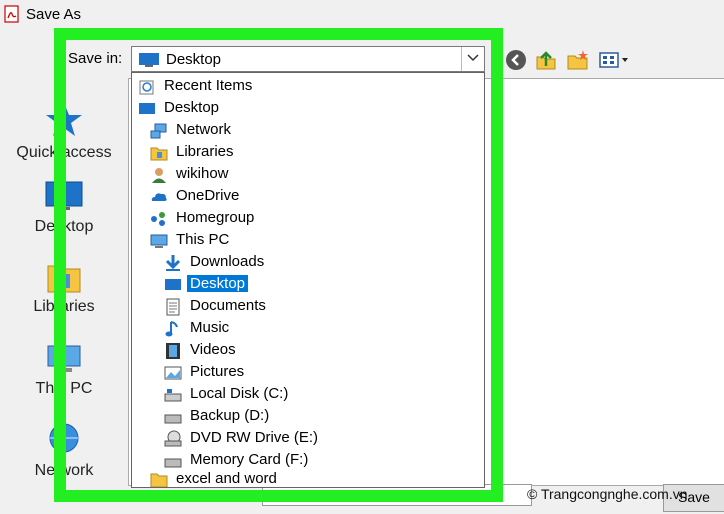 This screenshot has height=514, width=724. Describe the element at coordinates (173, 373) in the screenshot. I see `pictures-icon` at that location.